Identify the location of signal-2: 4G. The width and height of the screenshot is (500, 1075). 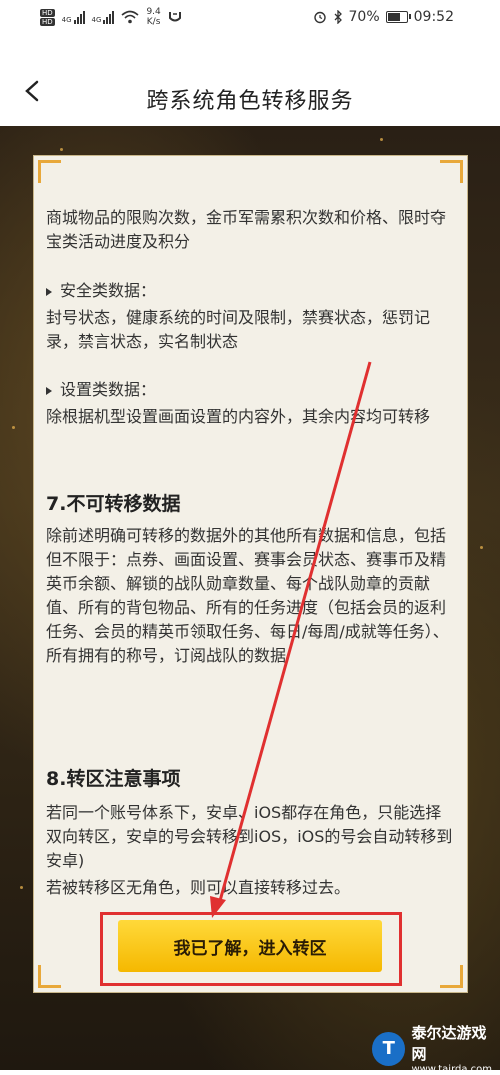
(103, 17).